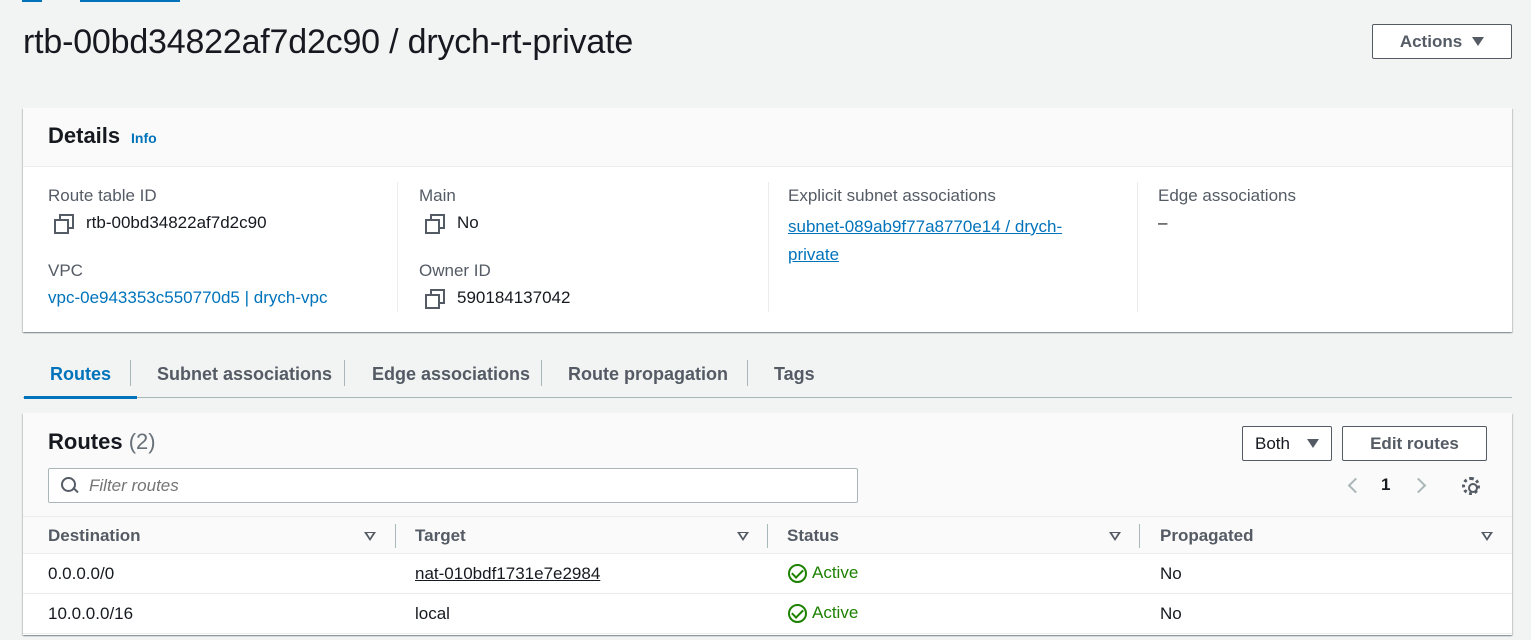 The width and height of the screenshot is (1531, 640). I want to click on page-number: 1, so click(1385, 485).